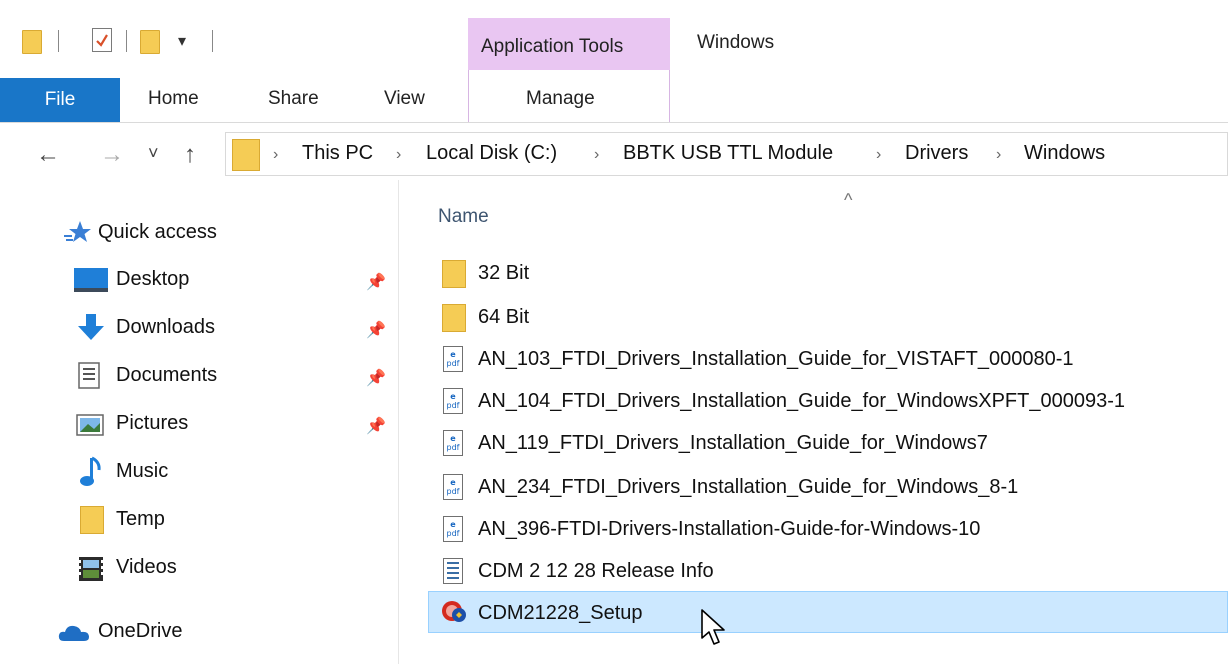 The width and height of the screenshot is (1228, 664). I want to click on column-header-name: Name, so click(463, 217).